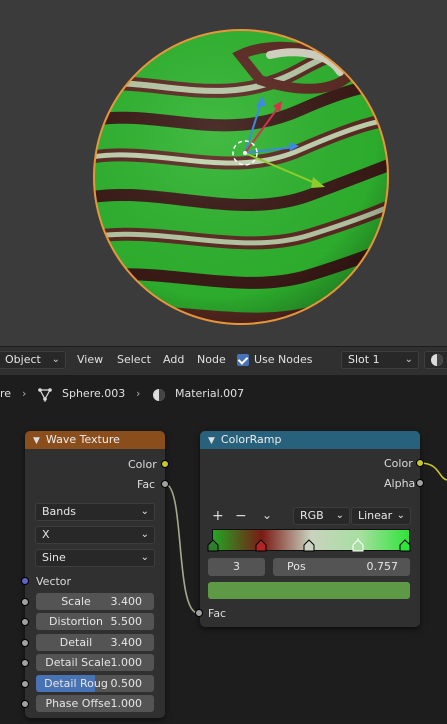 The width and height of the screenshot is (447, 724). What do you see at coordinates (6, 393) in the screenshot?
I see `breadcrumb-truncated: re` at bounding box center [6, 393].